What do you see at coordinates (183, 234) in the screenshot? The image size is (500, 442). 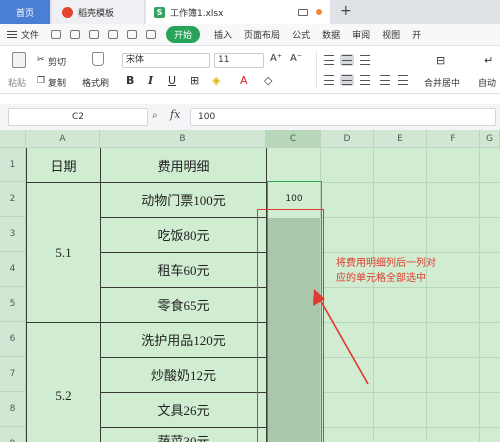 I see `cell-b3: 吃饭80元` at bounding box center [183, 234].